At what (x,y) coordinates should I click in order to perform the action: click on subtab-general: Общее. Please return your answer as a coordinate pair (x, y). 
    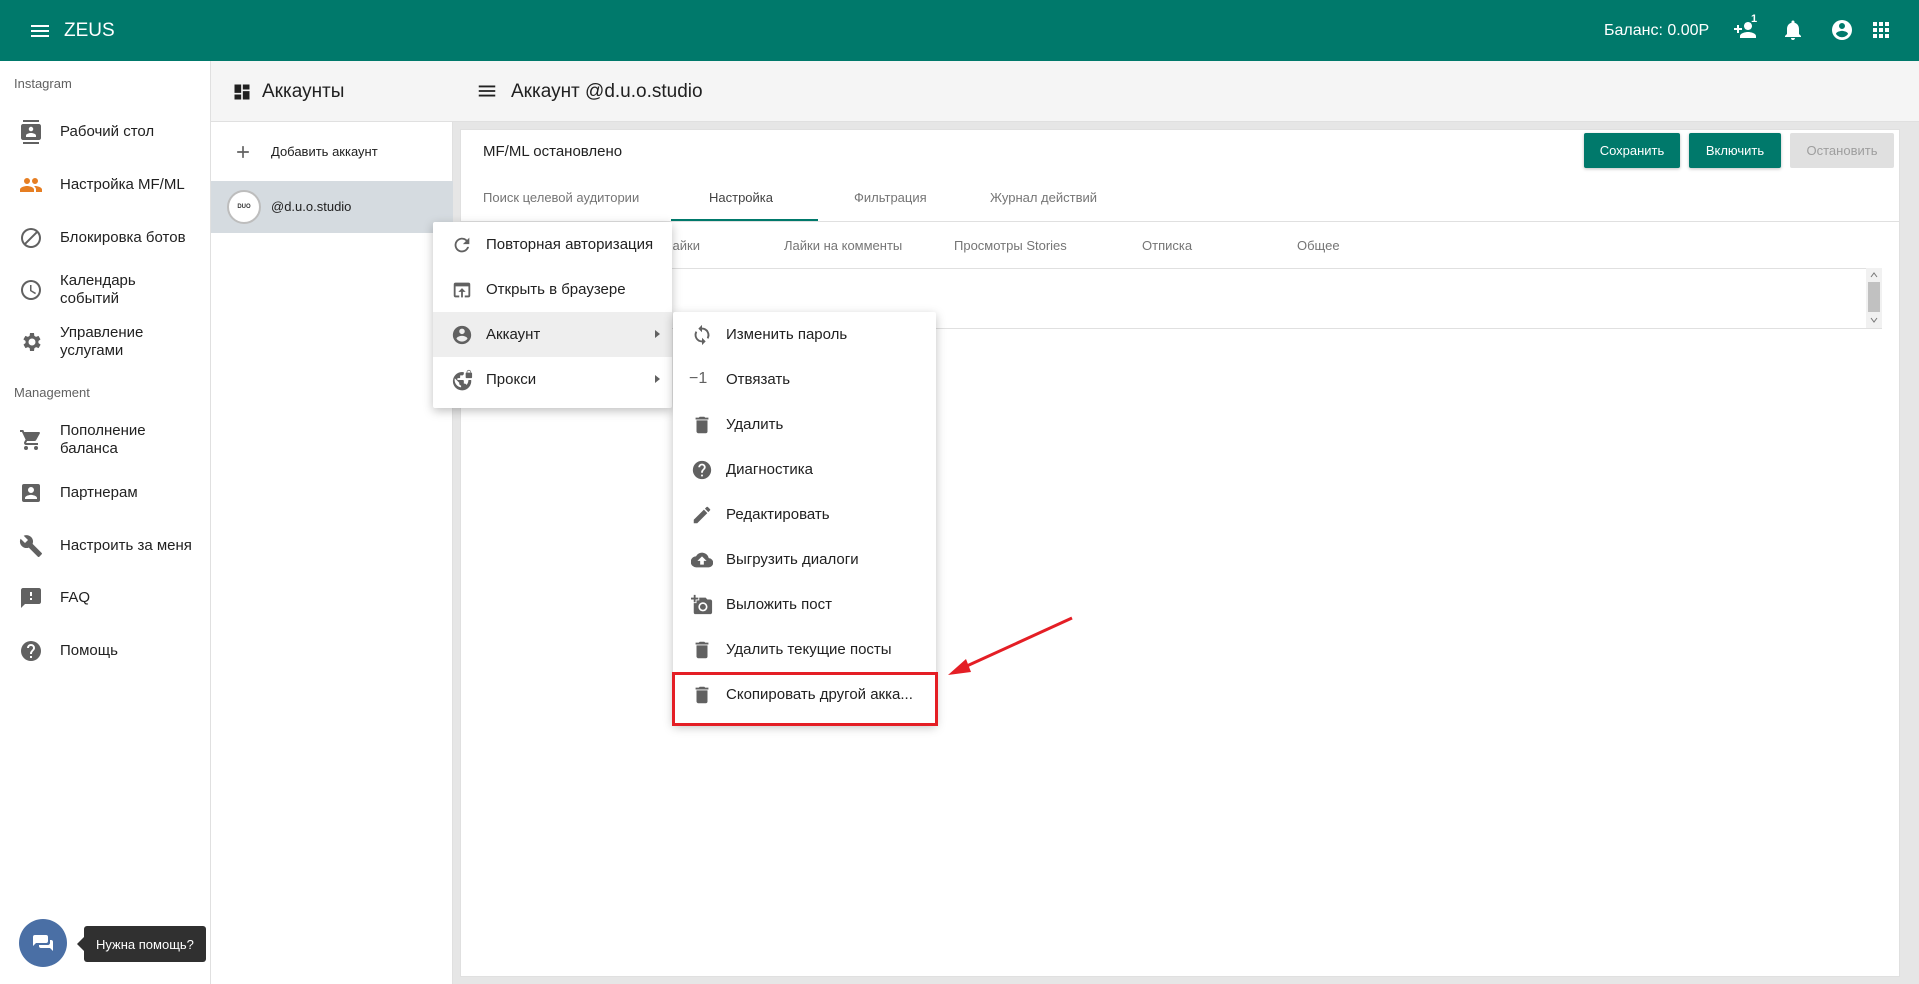
    Looking at the image, I should click on (1318, 245).